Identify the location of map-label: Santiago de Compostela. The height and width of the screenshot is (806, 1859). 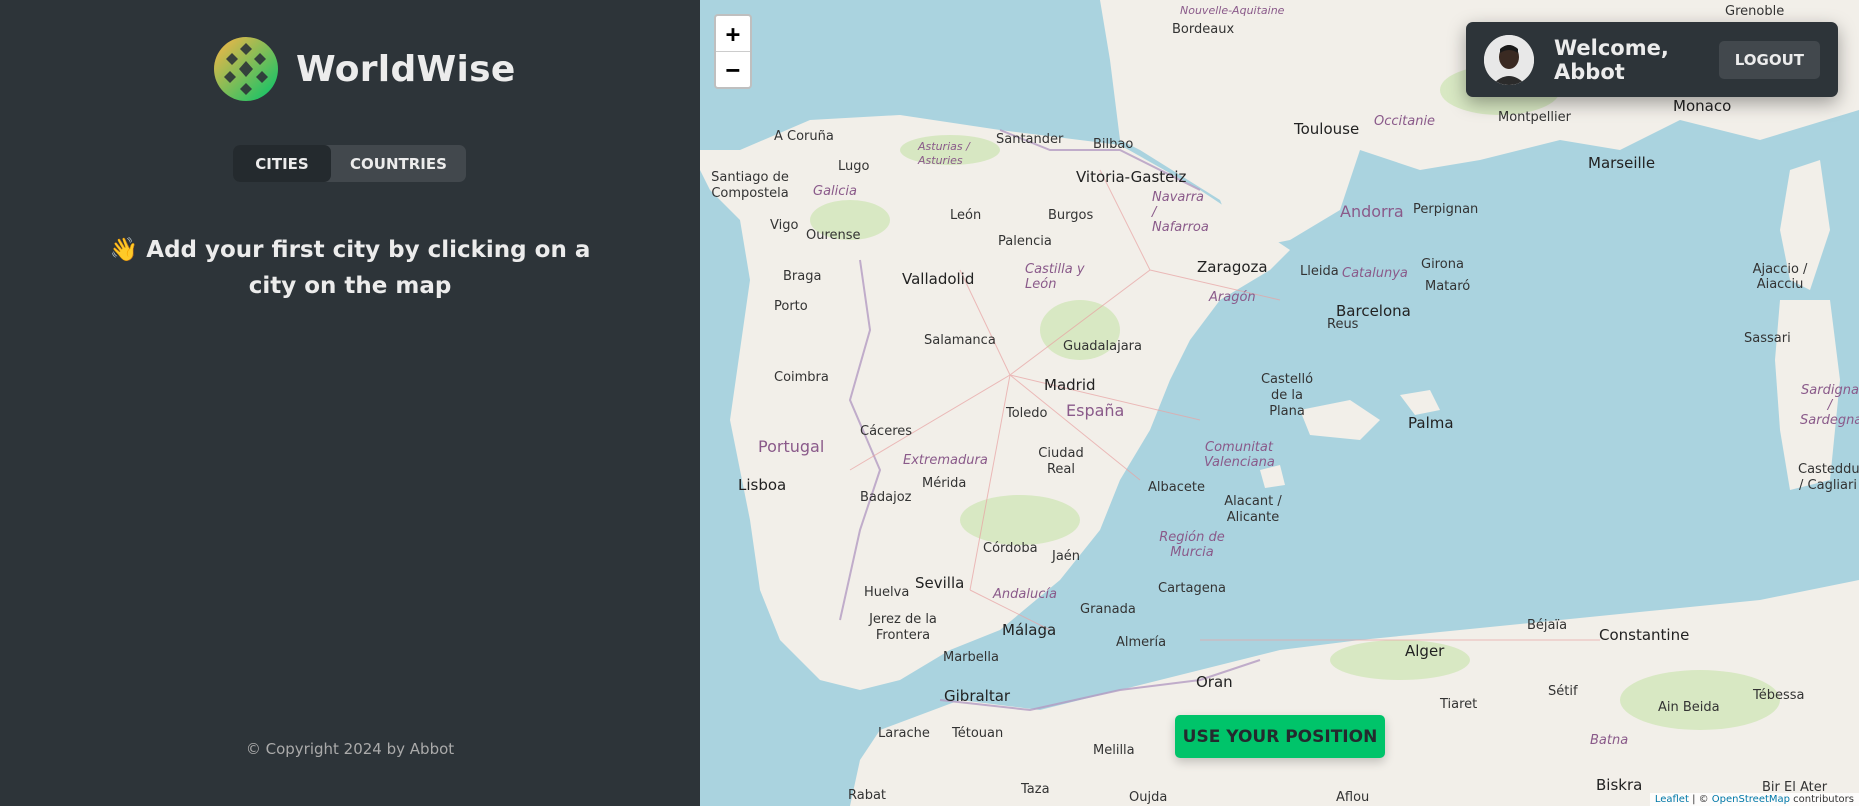
(750, 185).